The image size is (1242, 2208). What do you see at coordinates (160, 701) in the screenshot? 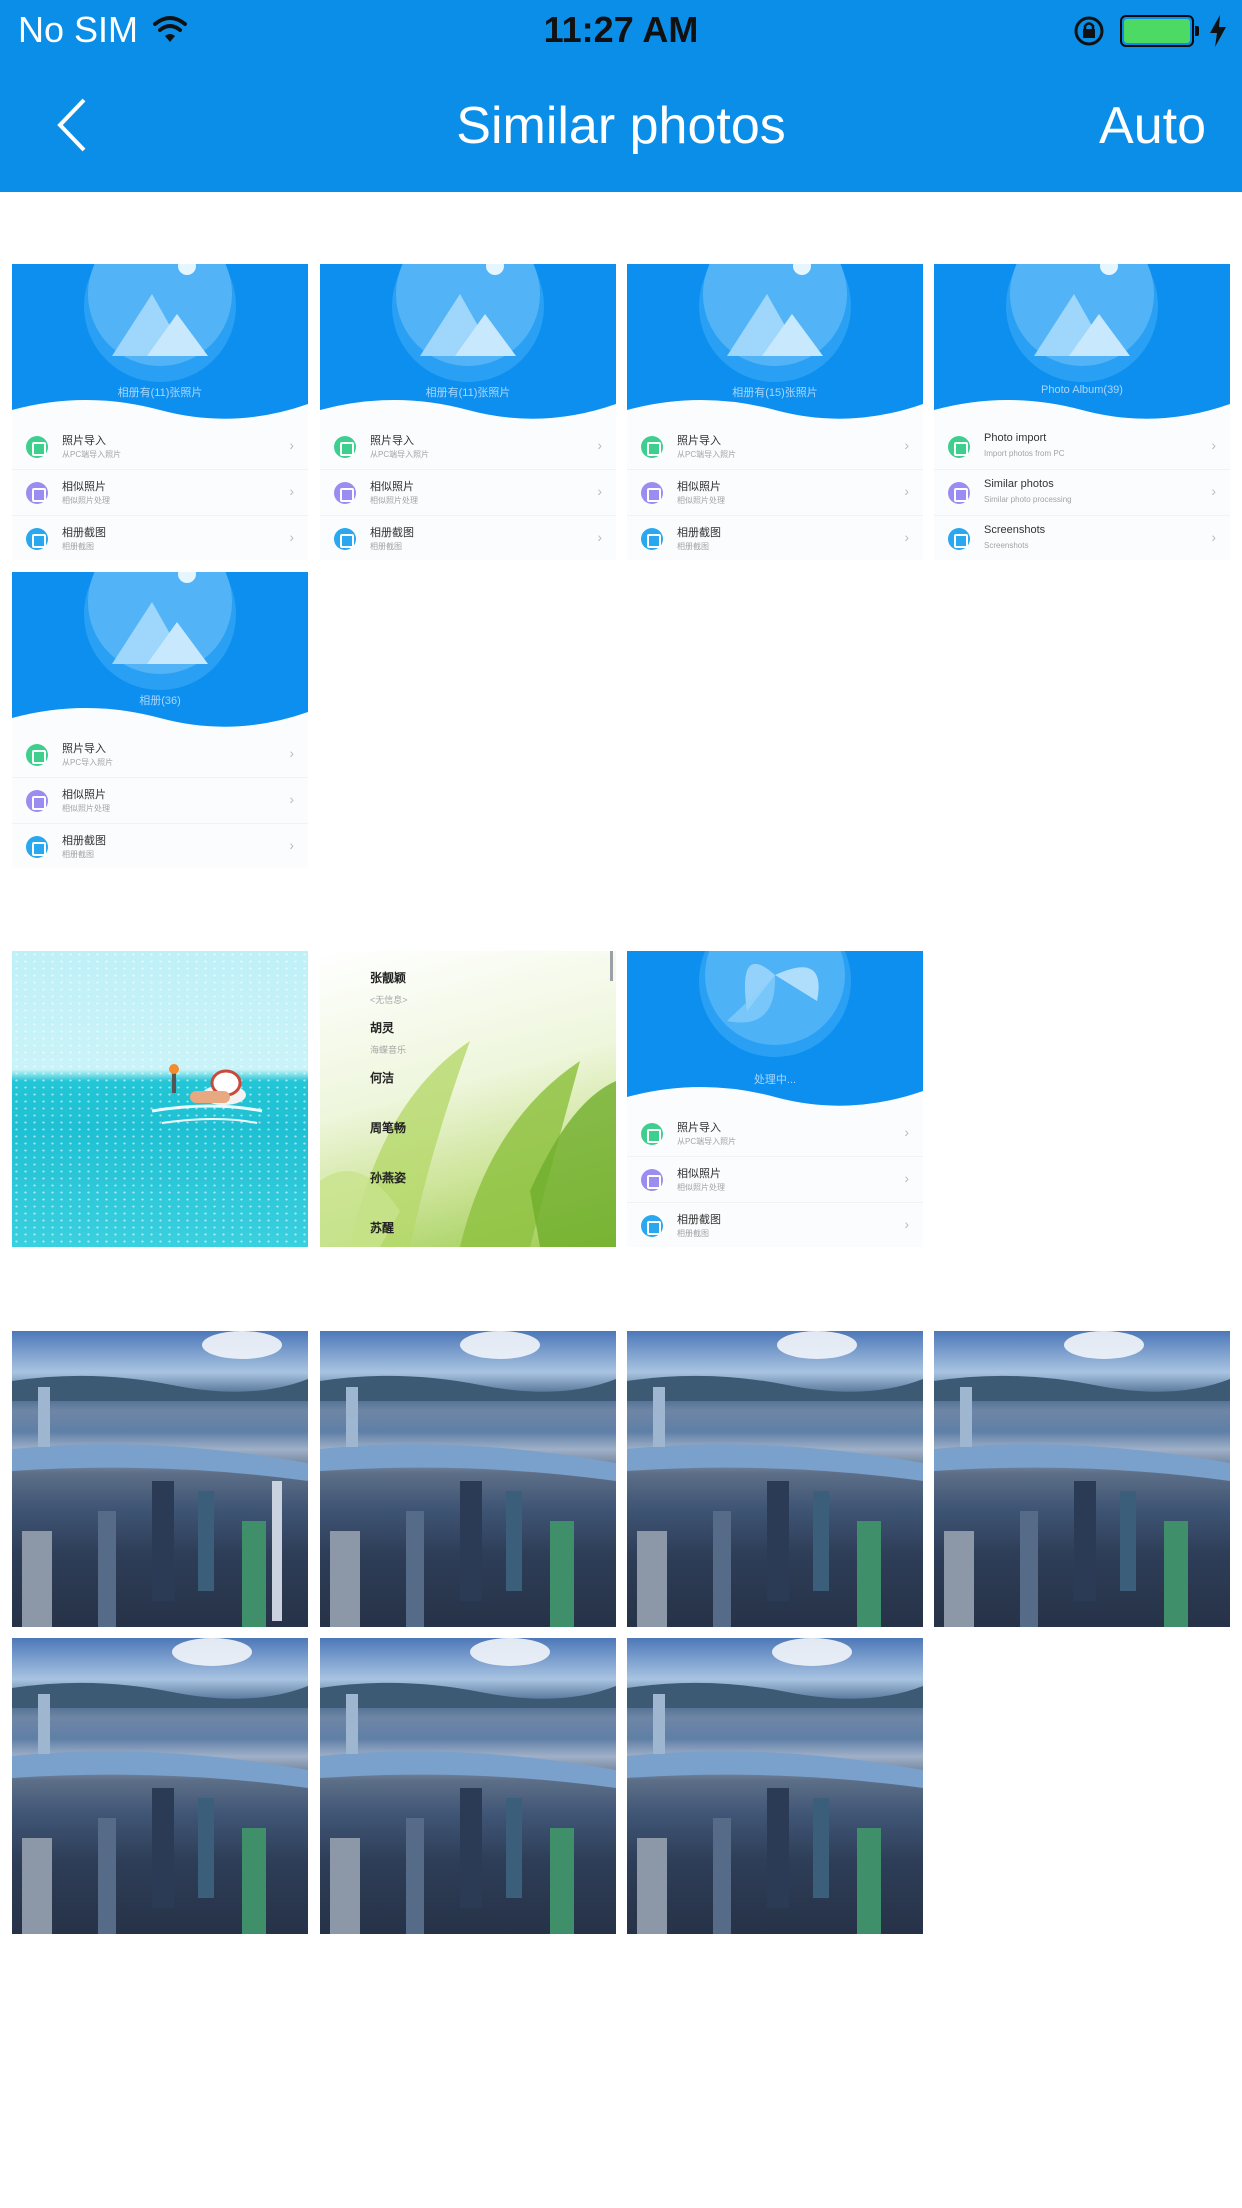
I see `album-count: 相册(36)` at bounding box center [160, 701].